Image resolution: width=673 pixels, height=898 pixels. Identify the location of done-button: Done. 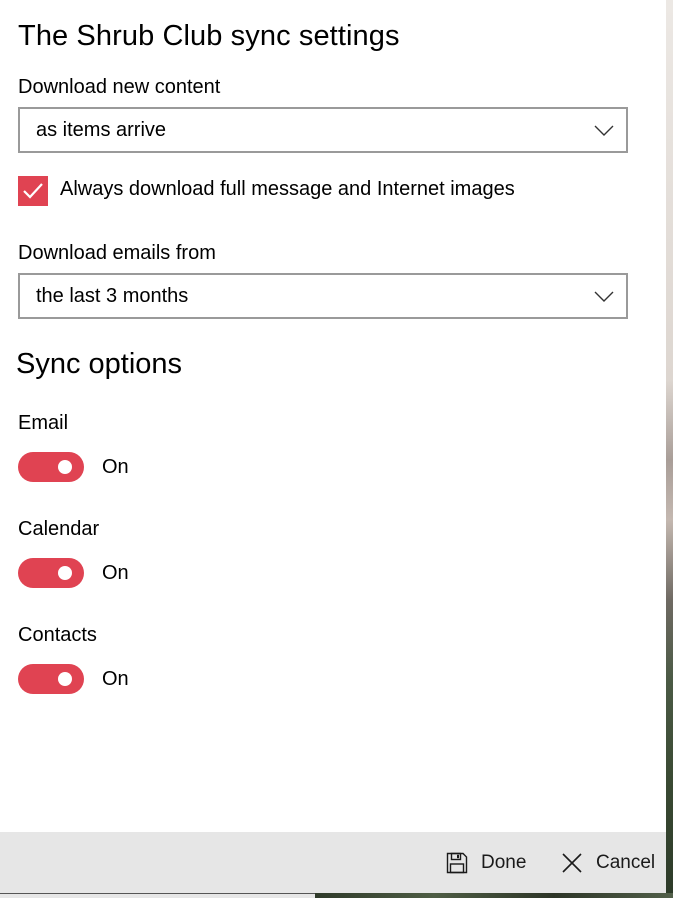
(485, 862).